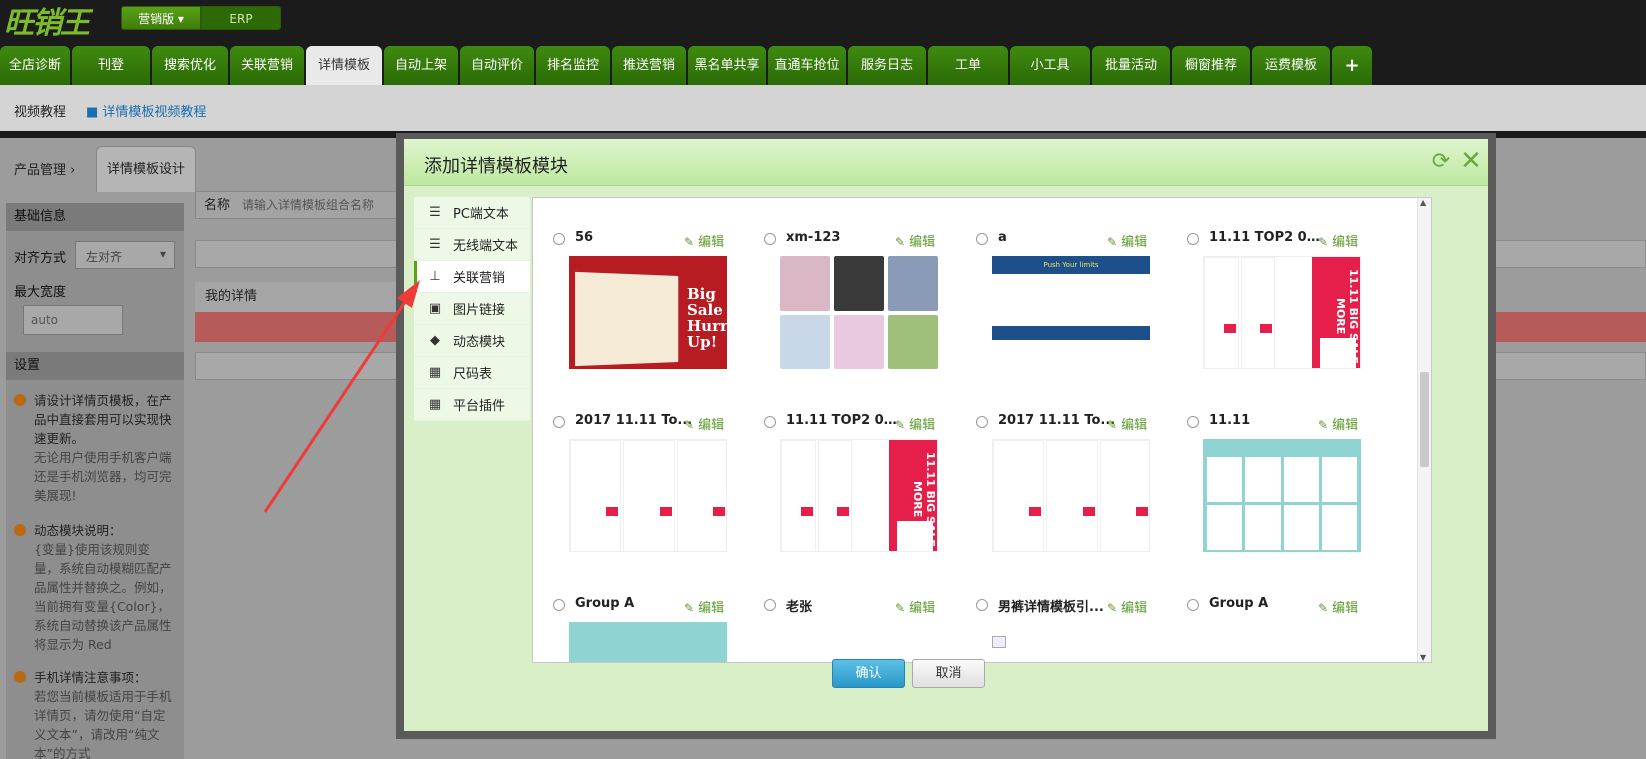  What do you see at coordinates (1131, 65) in the screenshot?
I see `nav-tab-batch: 批量活动` at bounding box center [1131, 65].